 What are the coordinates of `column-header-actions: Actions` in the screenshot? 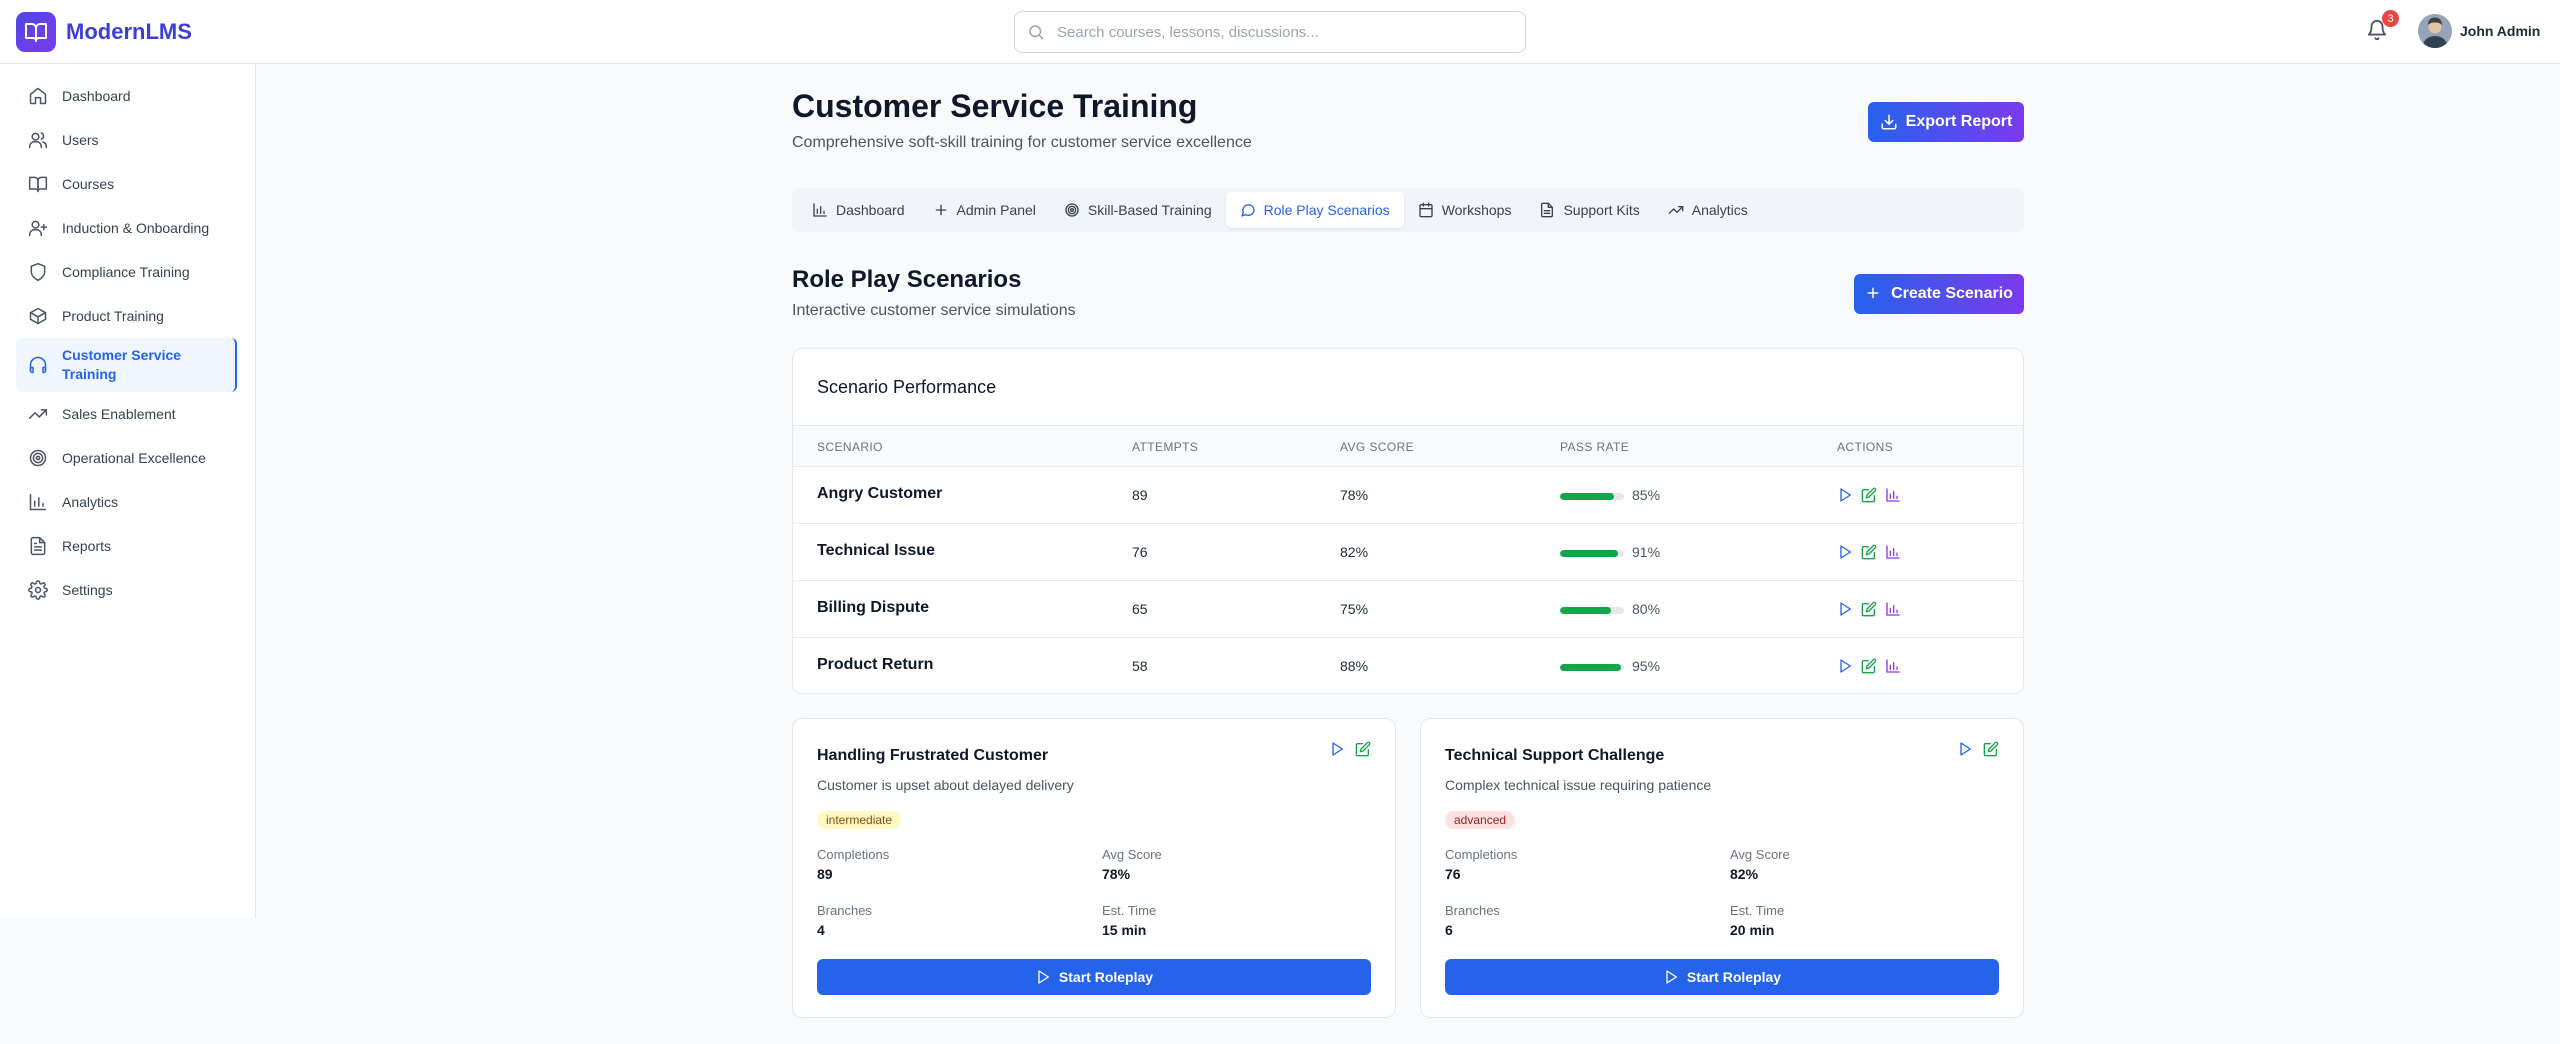 It's located at (1865, 447).